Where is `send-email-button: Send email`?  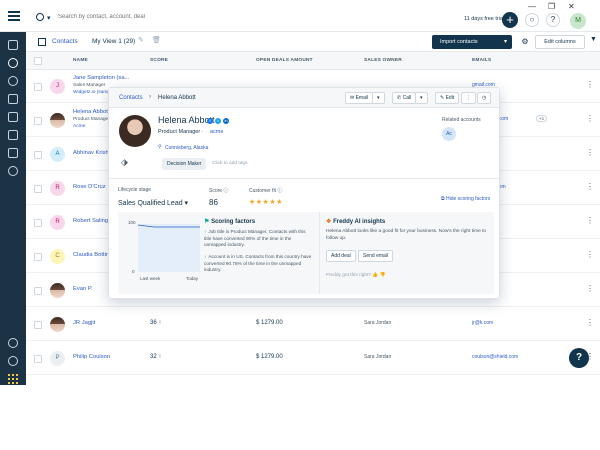 send-email-button: Send email is located at coordinates (376, 256).